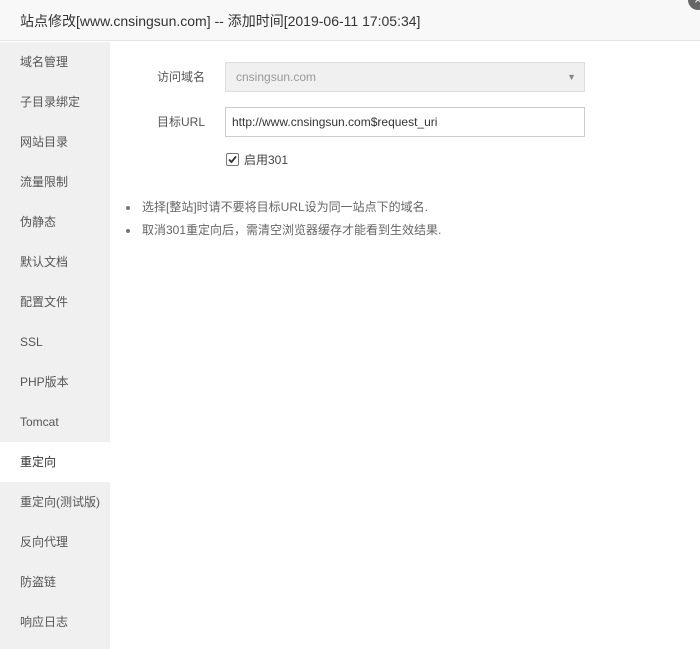 This screenshot has width=700, height=649. Describe the element at coordinates (55, 222) in the screenshot. I see `sidebar-item-rewrite: 伪静态` at that location.